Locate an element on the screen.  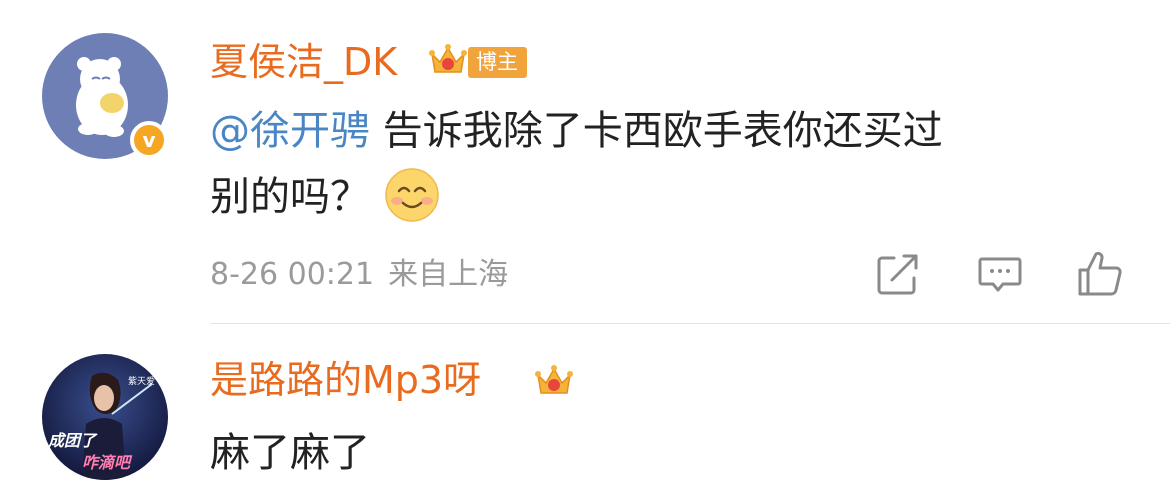
divider is located at coordinates (690, 323).